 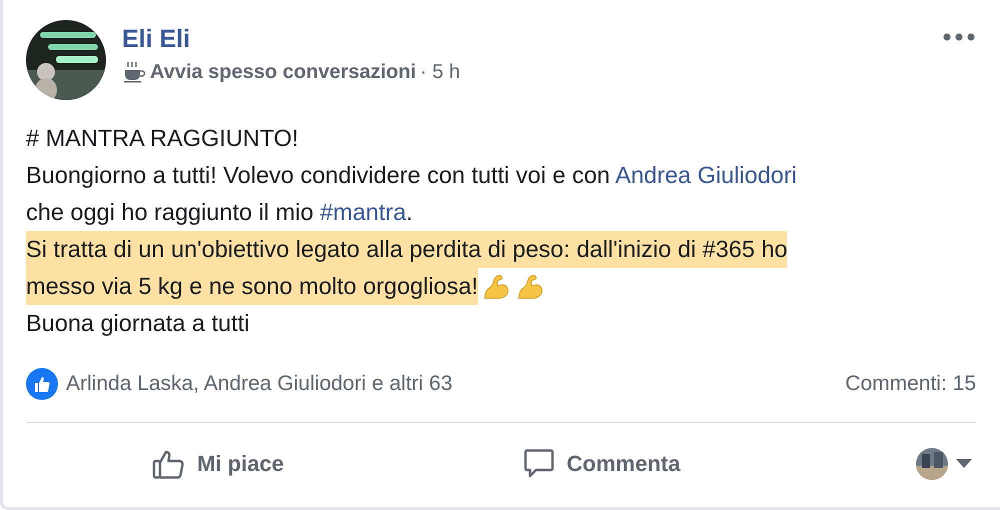 What do you see at coordinates (219, 212) in the screenshot?
I see `post-text-line: che oggi ho raggiunto il mio #mantra.` at bounding box center [219, 212].